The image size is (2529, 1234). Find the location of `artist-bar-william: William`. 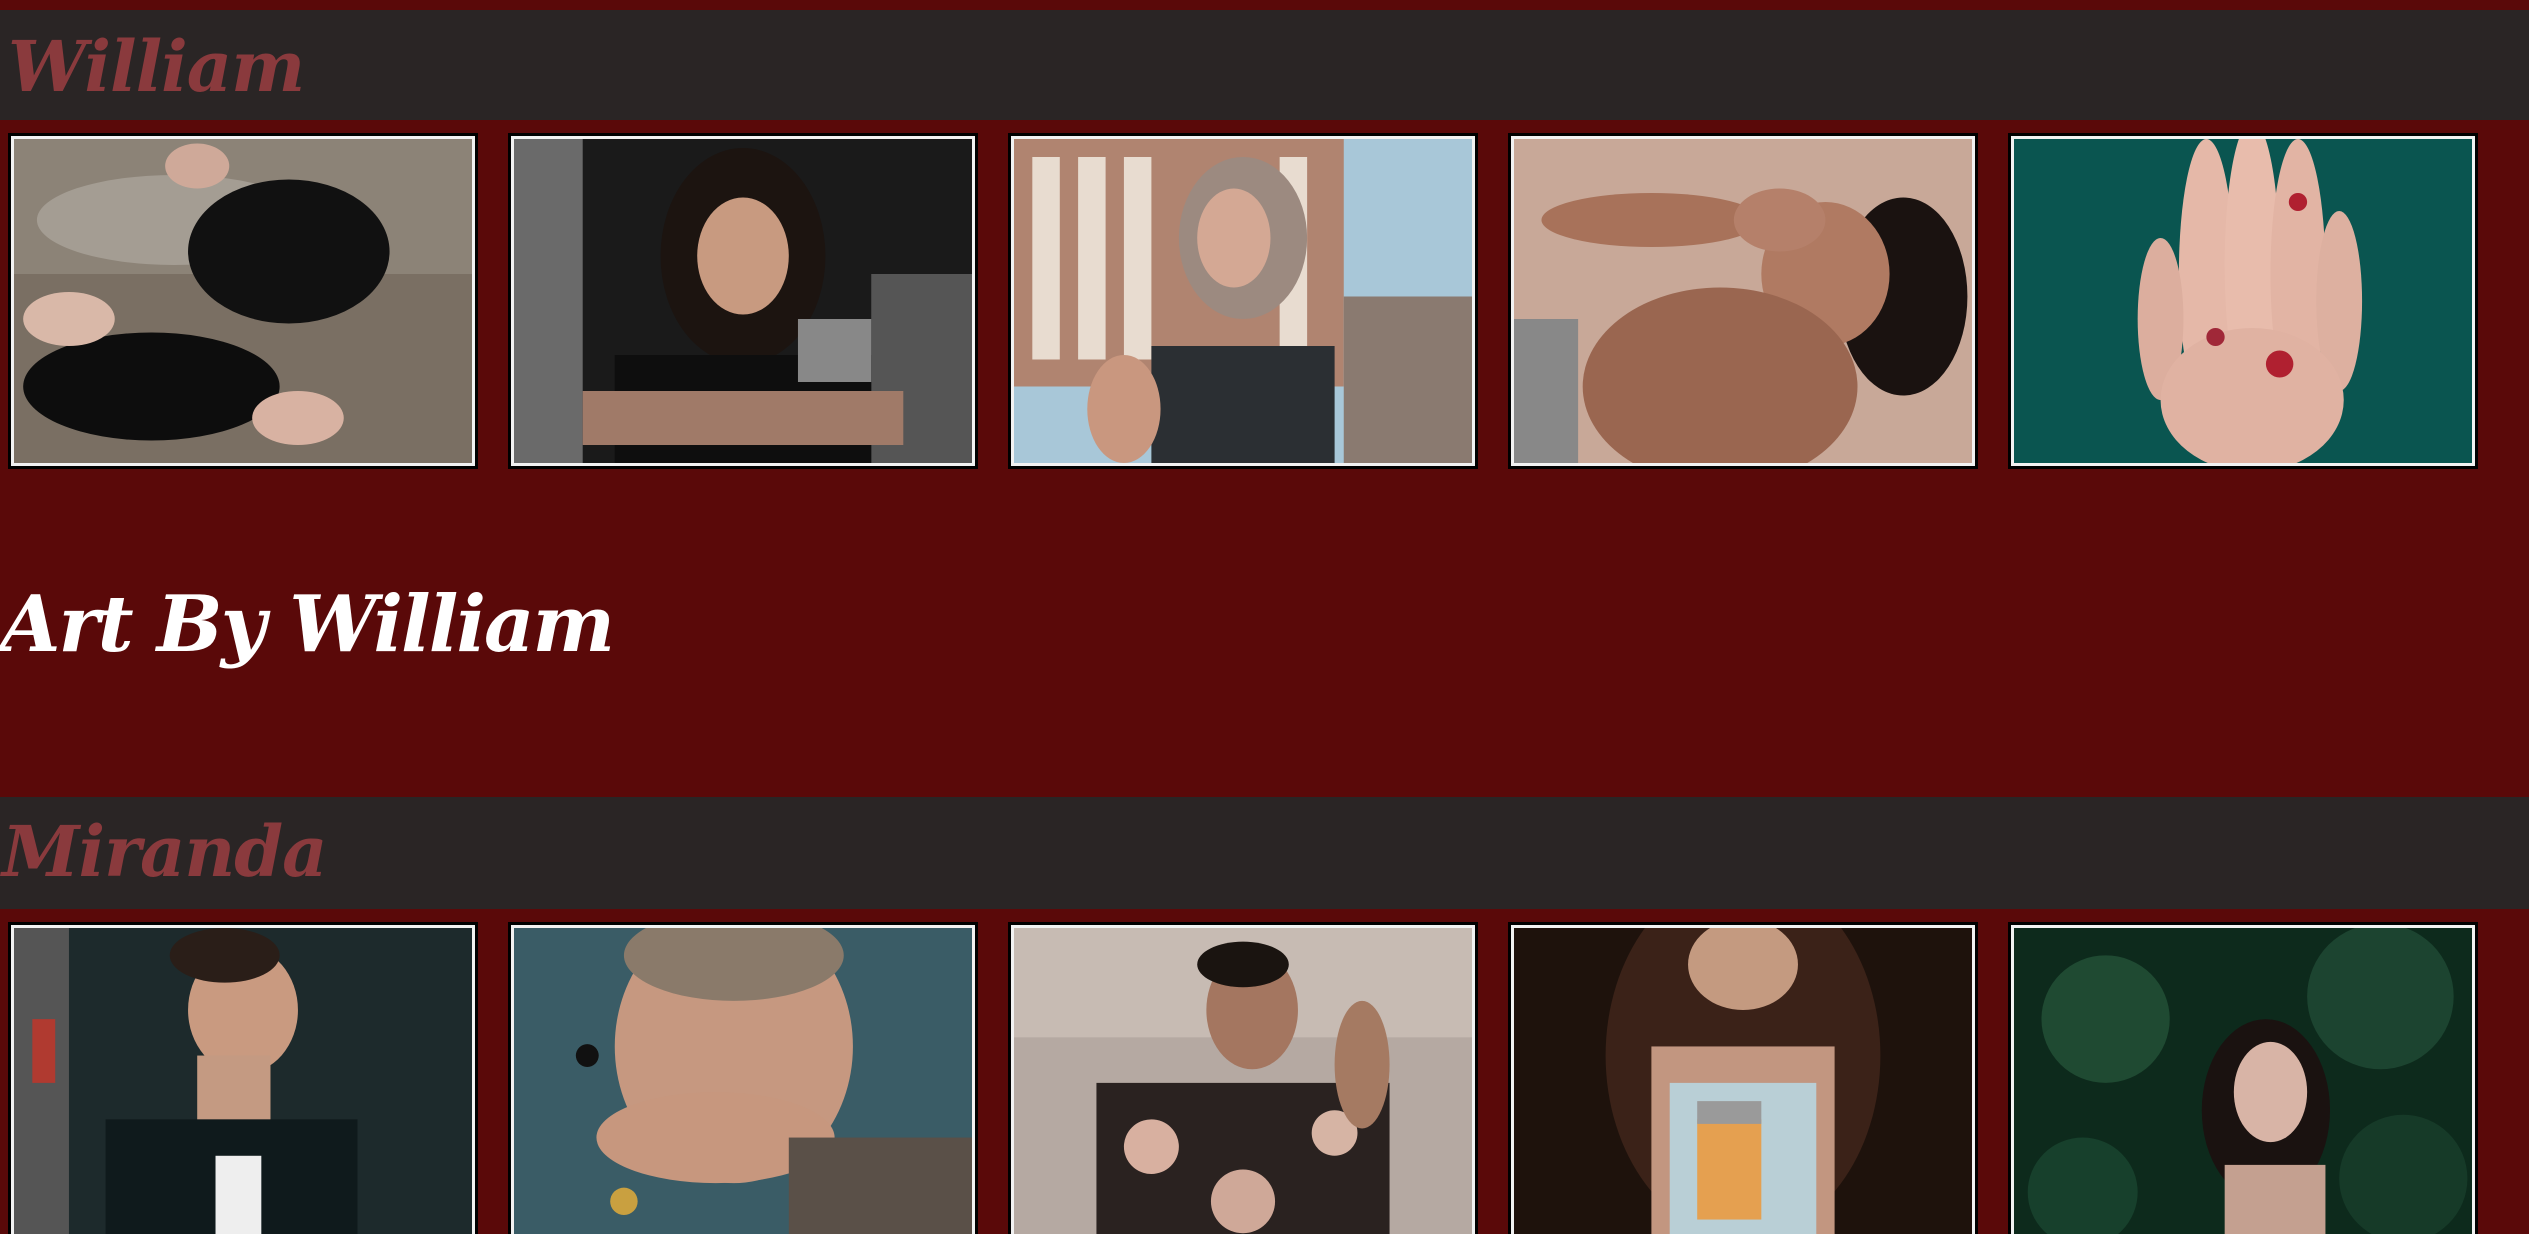

artist-bar-william: William is located at coordinates (1264, 65).